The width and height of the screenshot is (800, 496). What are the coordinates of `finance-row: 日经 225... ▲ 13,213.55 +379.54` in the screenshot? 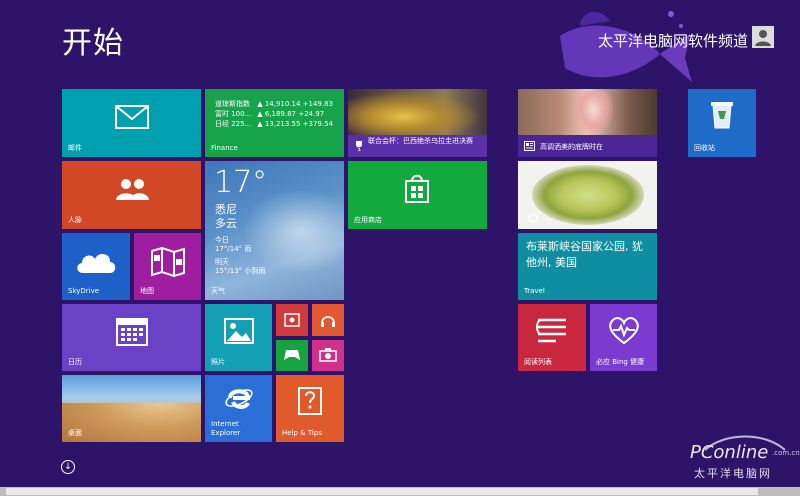 It's located at (274, 124).